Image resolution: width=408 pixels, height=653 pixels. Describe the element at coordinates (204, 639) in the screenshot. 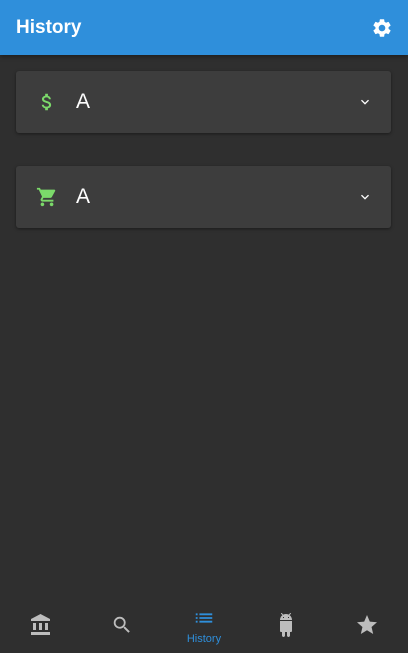

I see `nav-label-history: History` at that location.